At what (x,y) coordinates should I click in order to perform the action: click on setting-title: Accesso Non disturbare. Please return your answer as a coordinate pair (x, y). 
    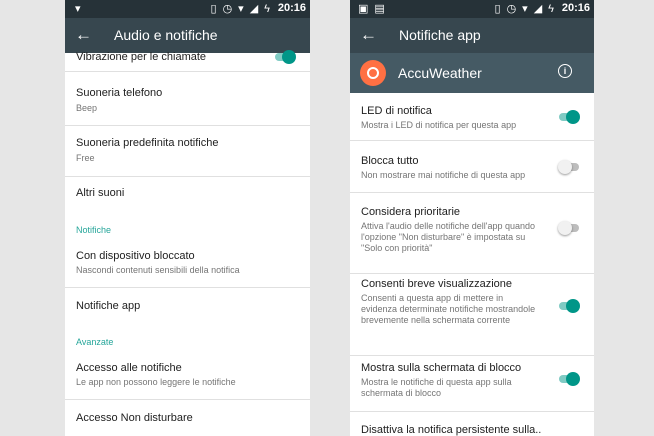
    Looking at the image, I should click on (134, 418).